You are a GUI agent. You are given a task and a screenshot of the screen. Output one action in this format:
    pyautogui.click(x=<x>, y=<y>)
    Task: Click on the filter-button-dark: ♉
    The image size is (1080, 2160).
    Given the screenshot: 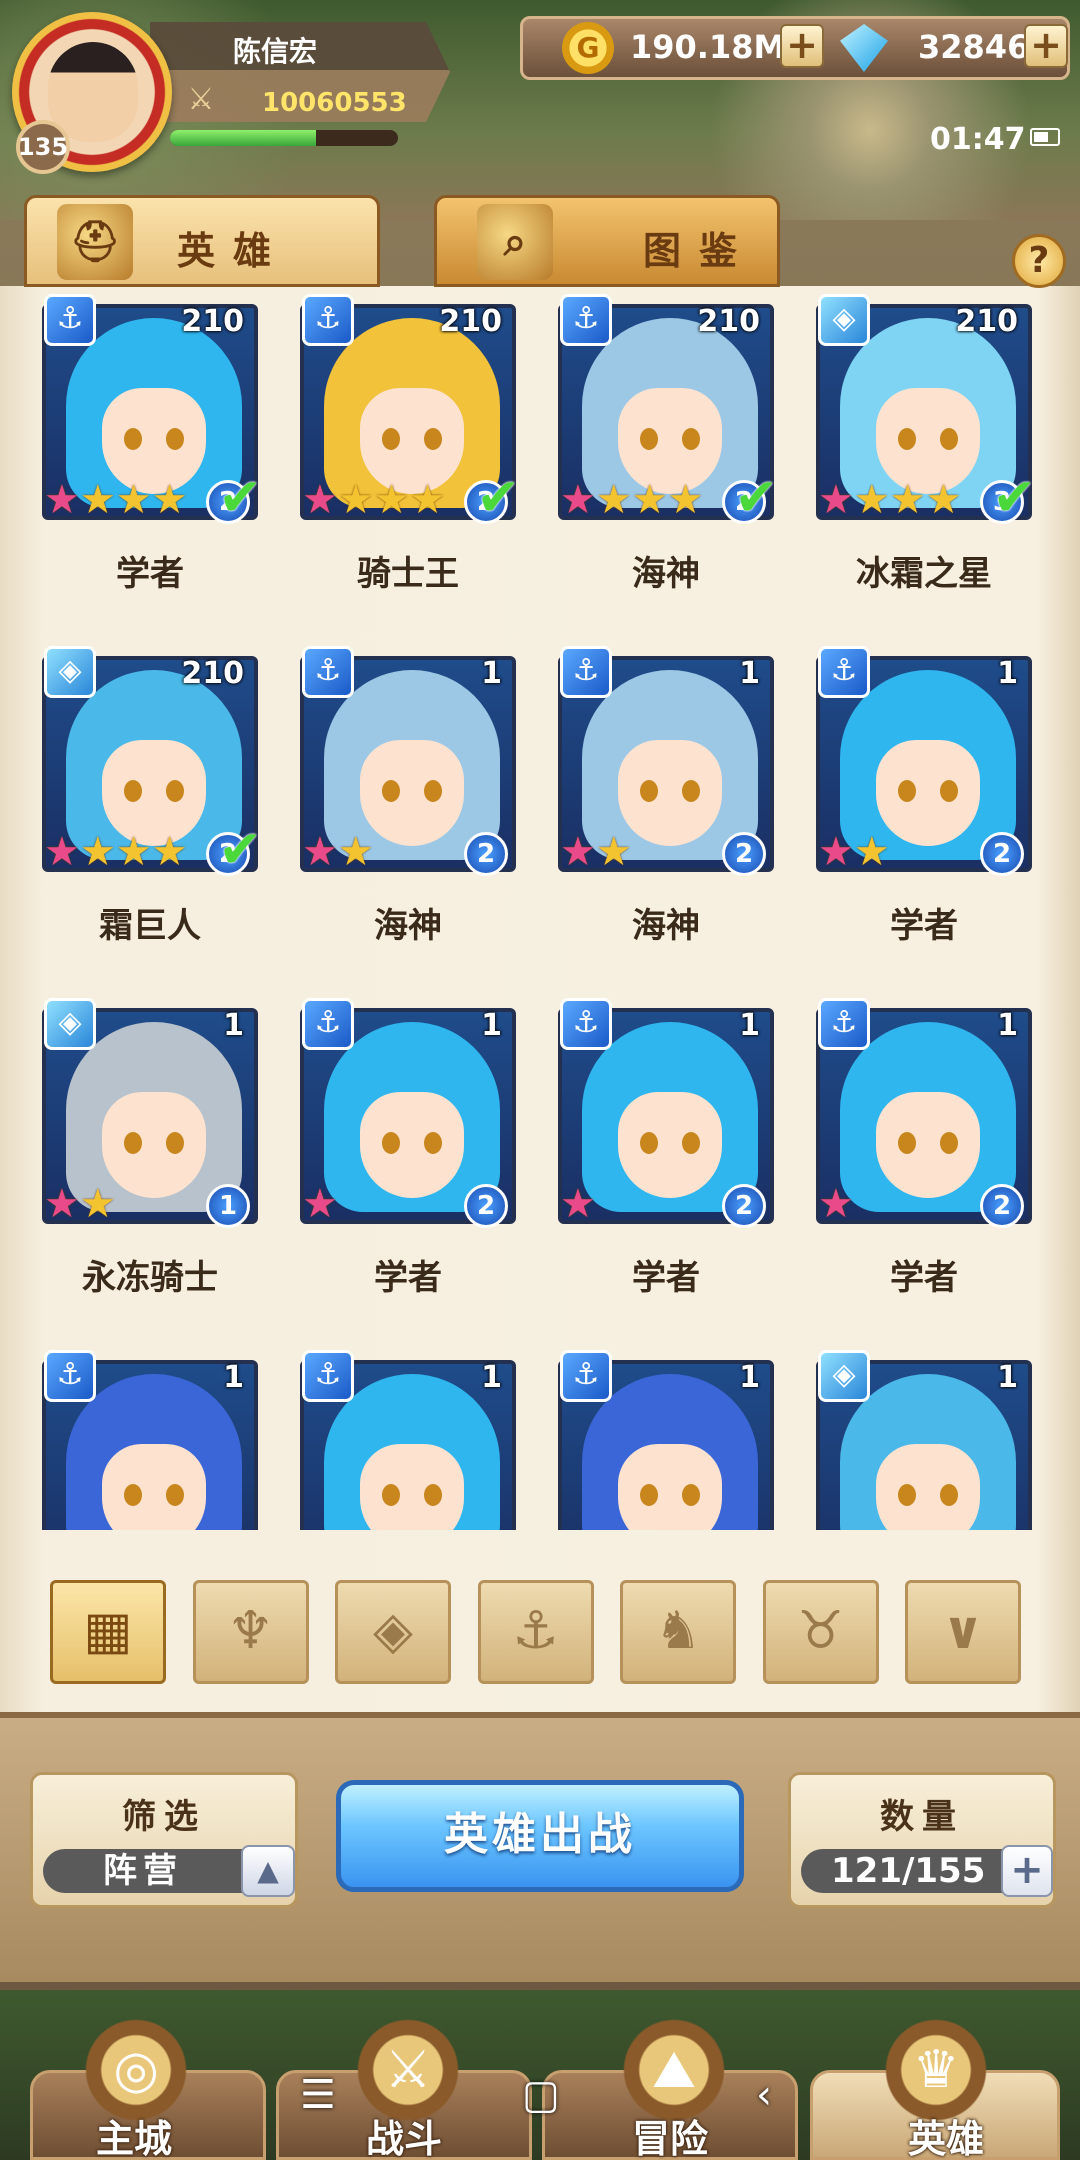 What is the action you would take?
    pyautogui.click(x=820, y=1632)
    